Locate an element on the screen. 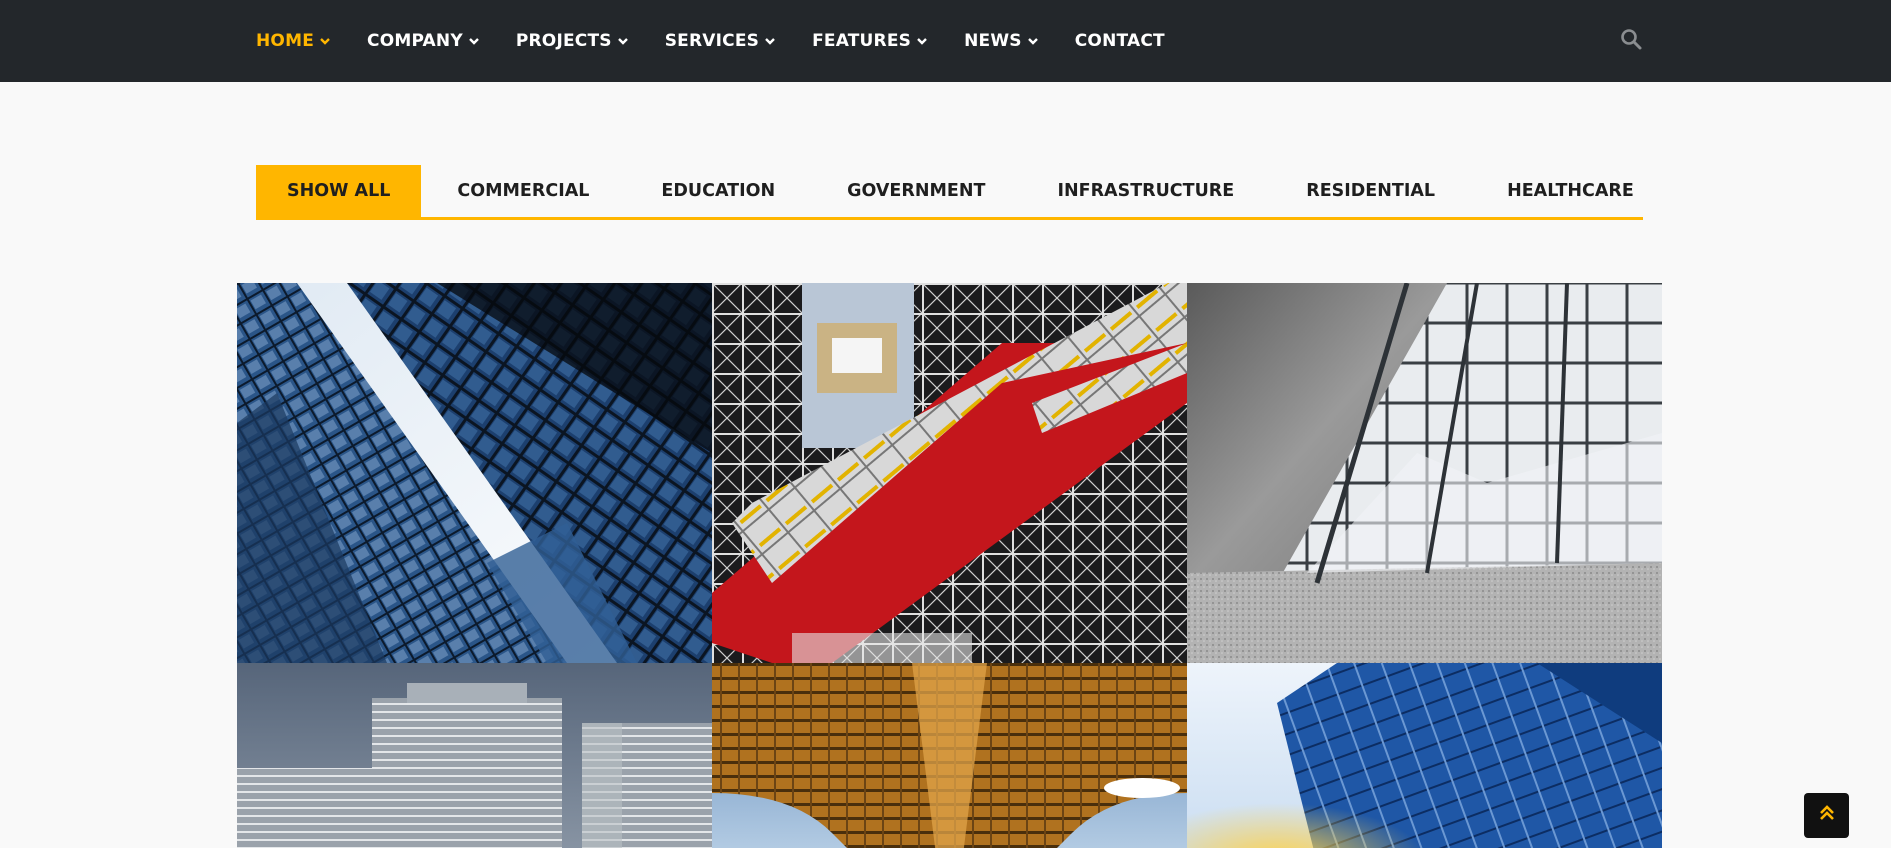 This screenshot has width=1891, height=848. search-icon is located at coordinates (1631, 39).